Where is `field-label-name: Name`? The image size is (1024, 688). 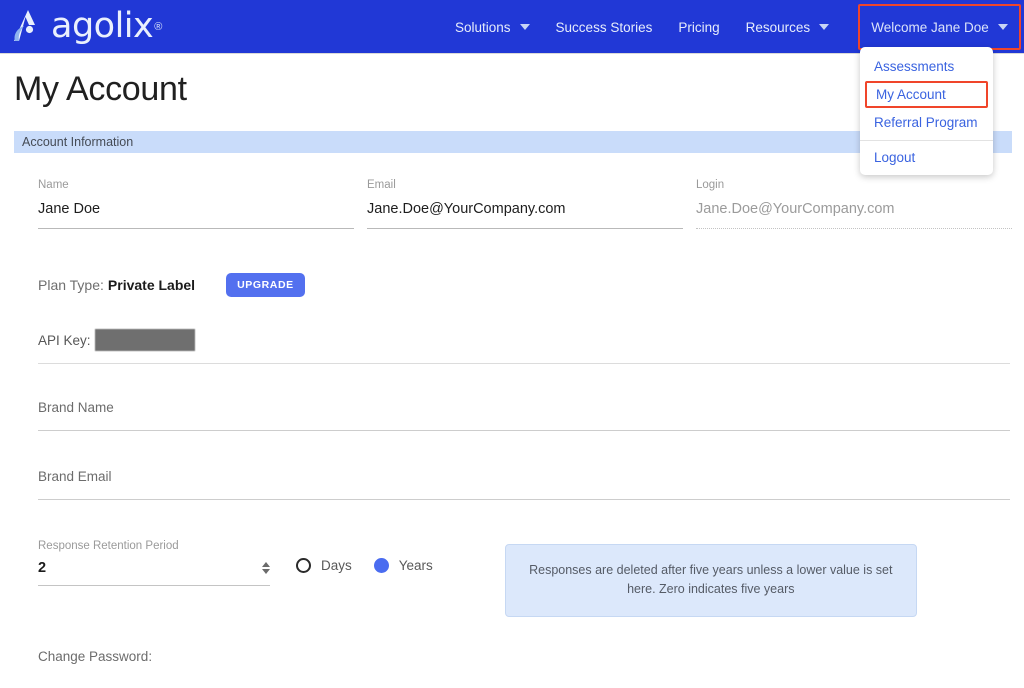
field-label-name: Name is located at coordinates (53, 185).